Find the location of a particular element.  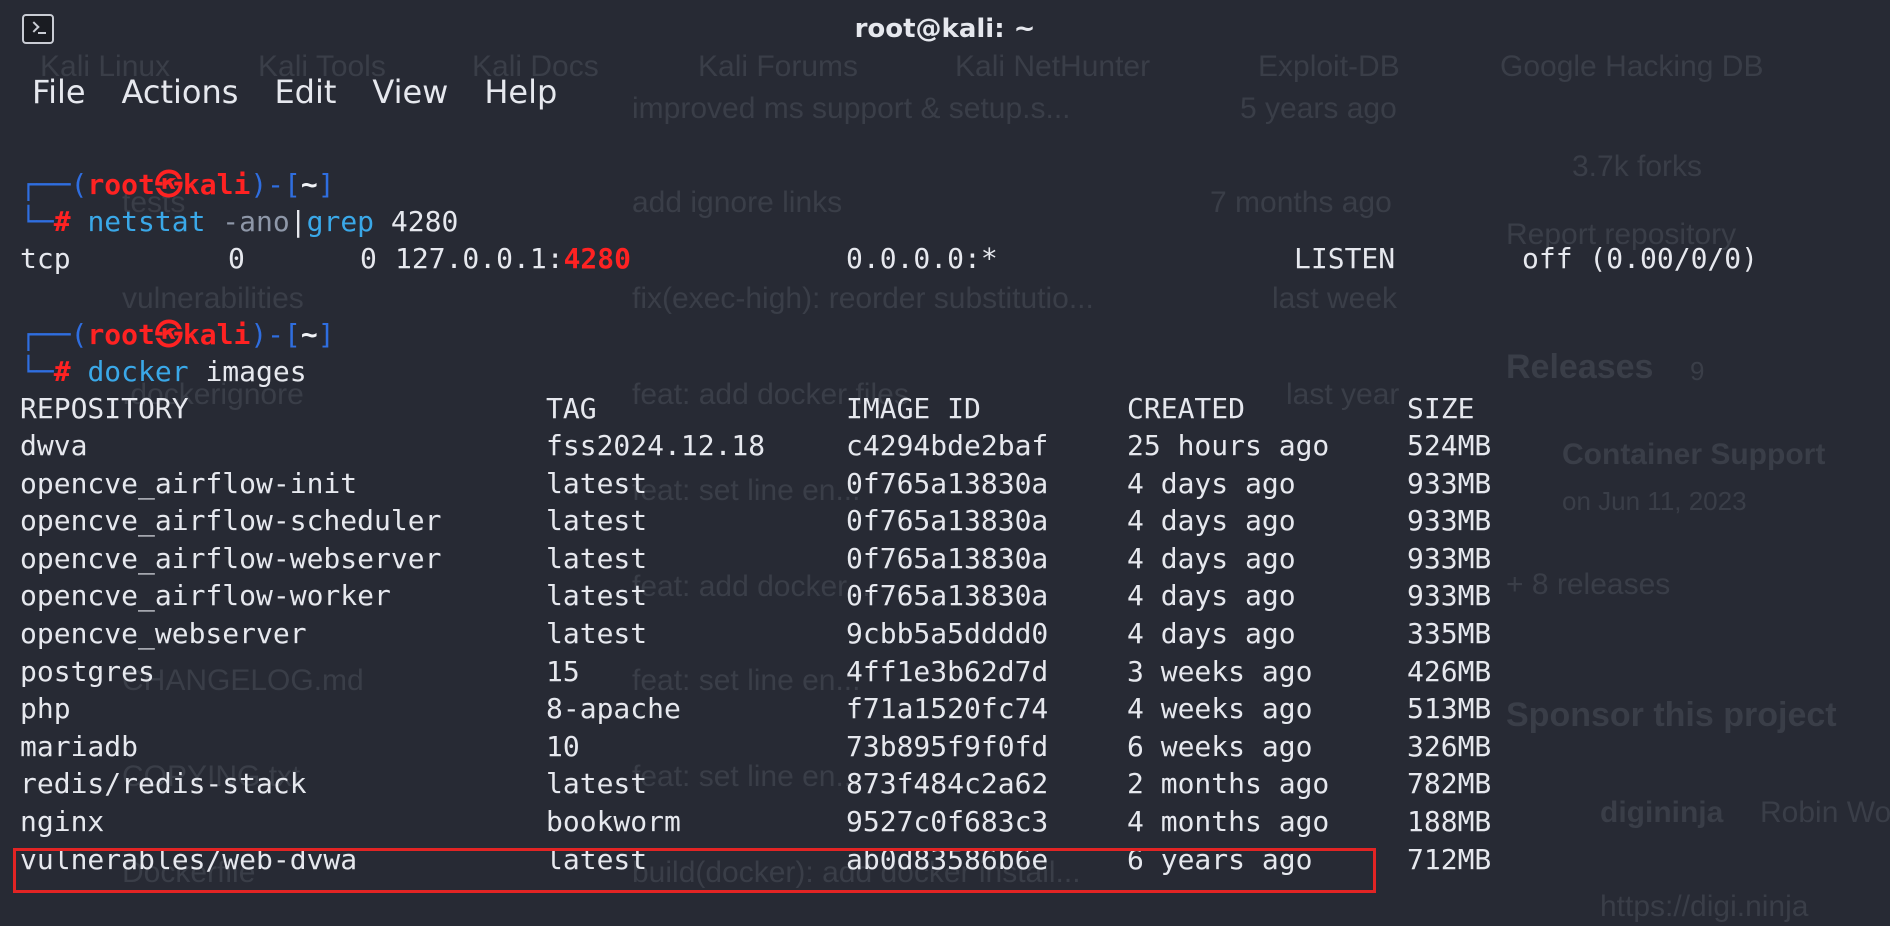

command-pipe: | is located at coordinates (298, 221).